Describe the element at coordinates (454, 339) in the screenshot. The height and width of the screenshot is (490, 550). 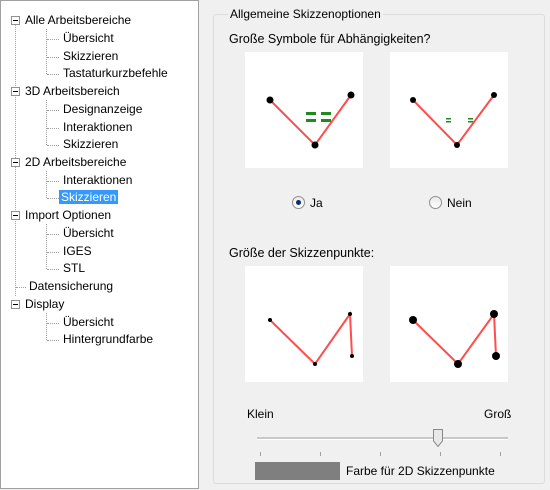
I see `large-points-preview-graphic` at that location.